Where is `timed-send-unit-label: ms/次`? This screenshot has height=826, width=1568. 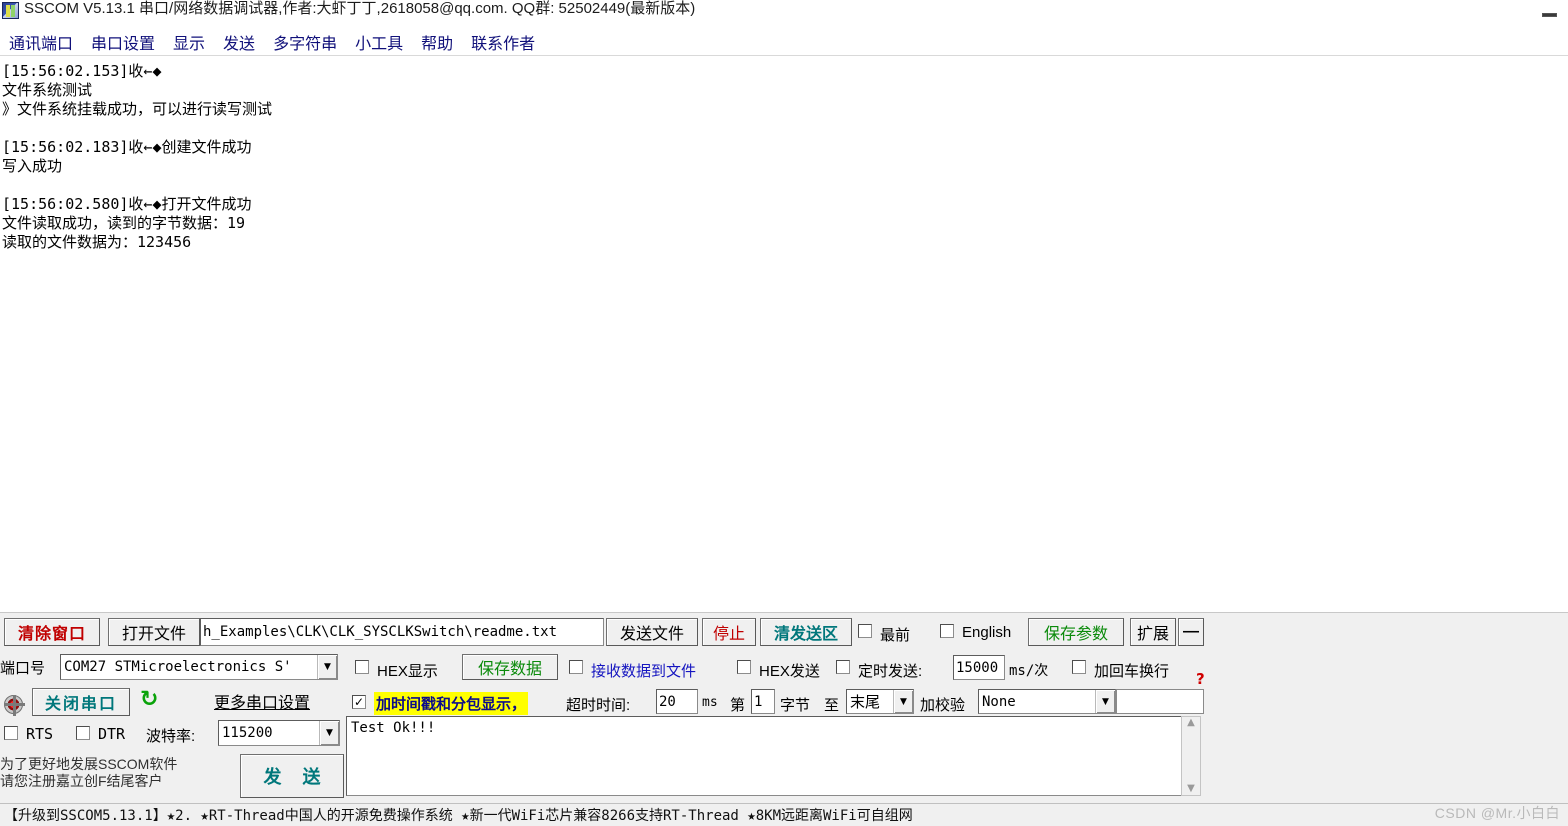 timed-send-unit-label: ms/次 is located at coordinates (1029, 671).